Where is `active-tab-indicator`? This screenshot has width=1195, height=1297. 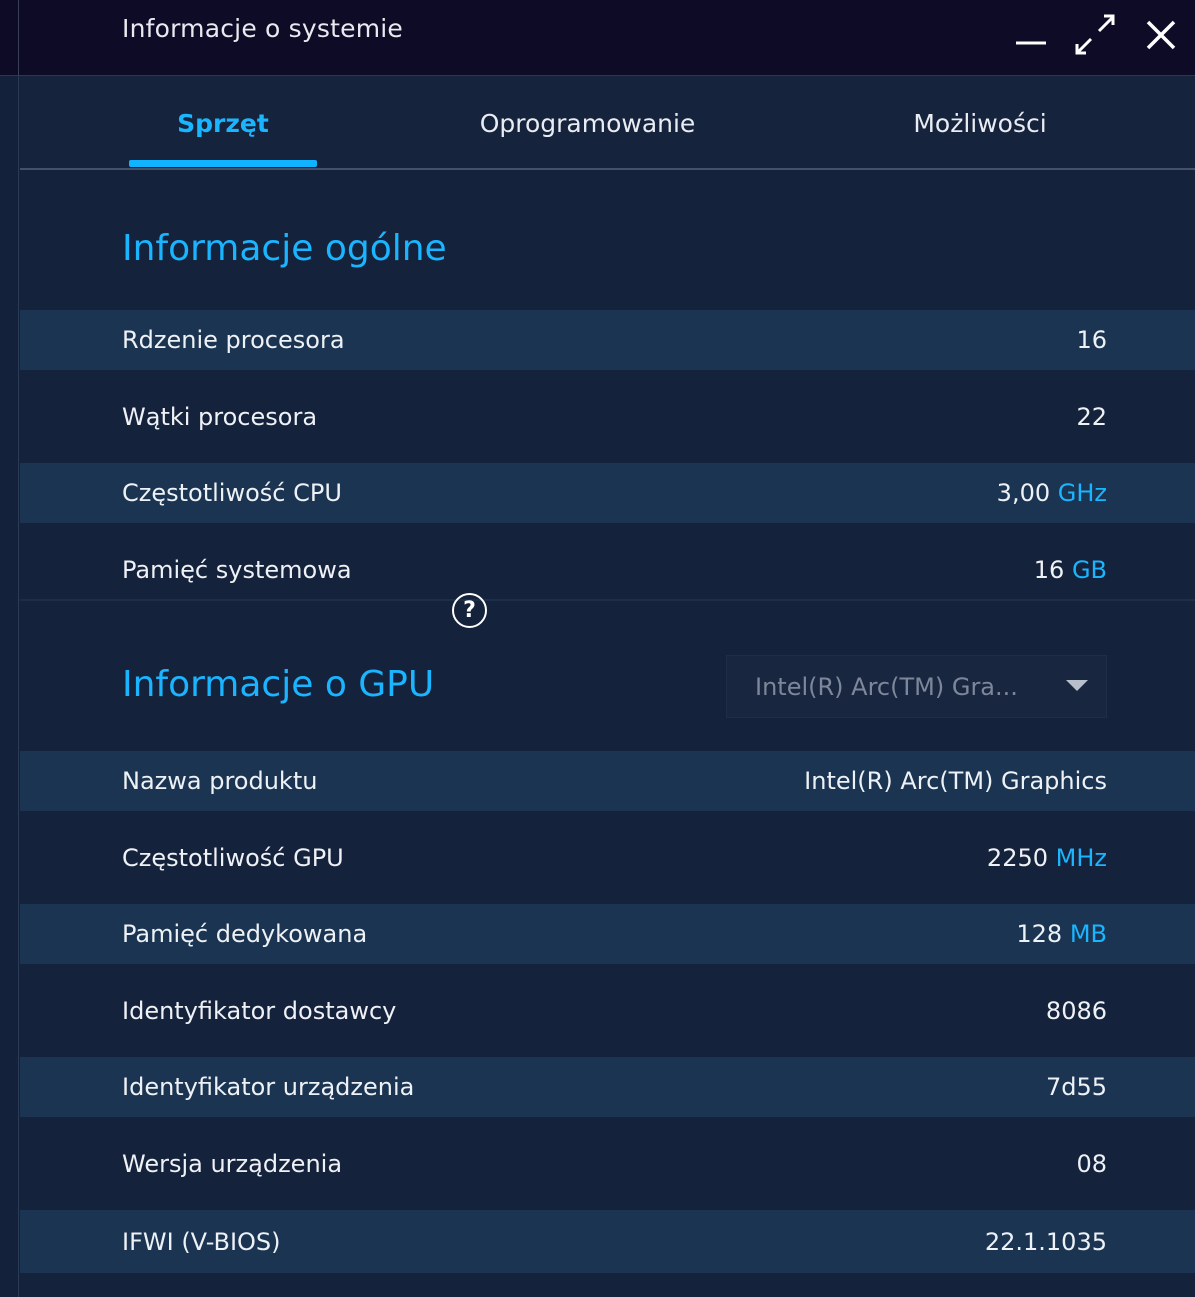
active-tab-indicator is located at coordinates (223, 163).